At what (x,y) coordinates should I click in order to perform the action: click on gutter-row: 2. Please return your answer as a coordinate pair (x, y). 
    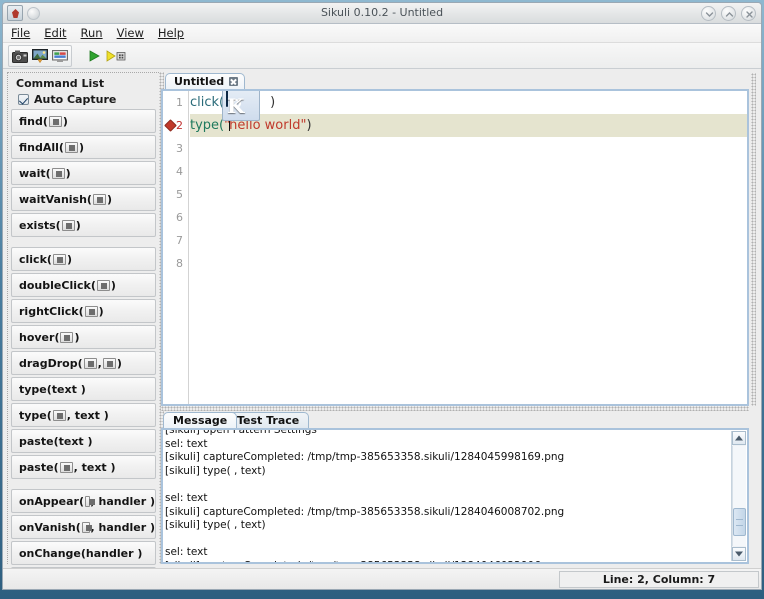
    Looking at the image, I should click on (175, 125).